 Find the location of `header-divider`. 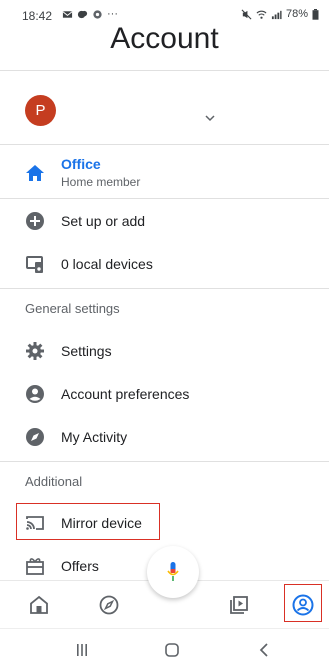

header-divider is located at coordinates (164, 70).